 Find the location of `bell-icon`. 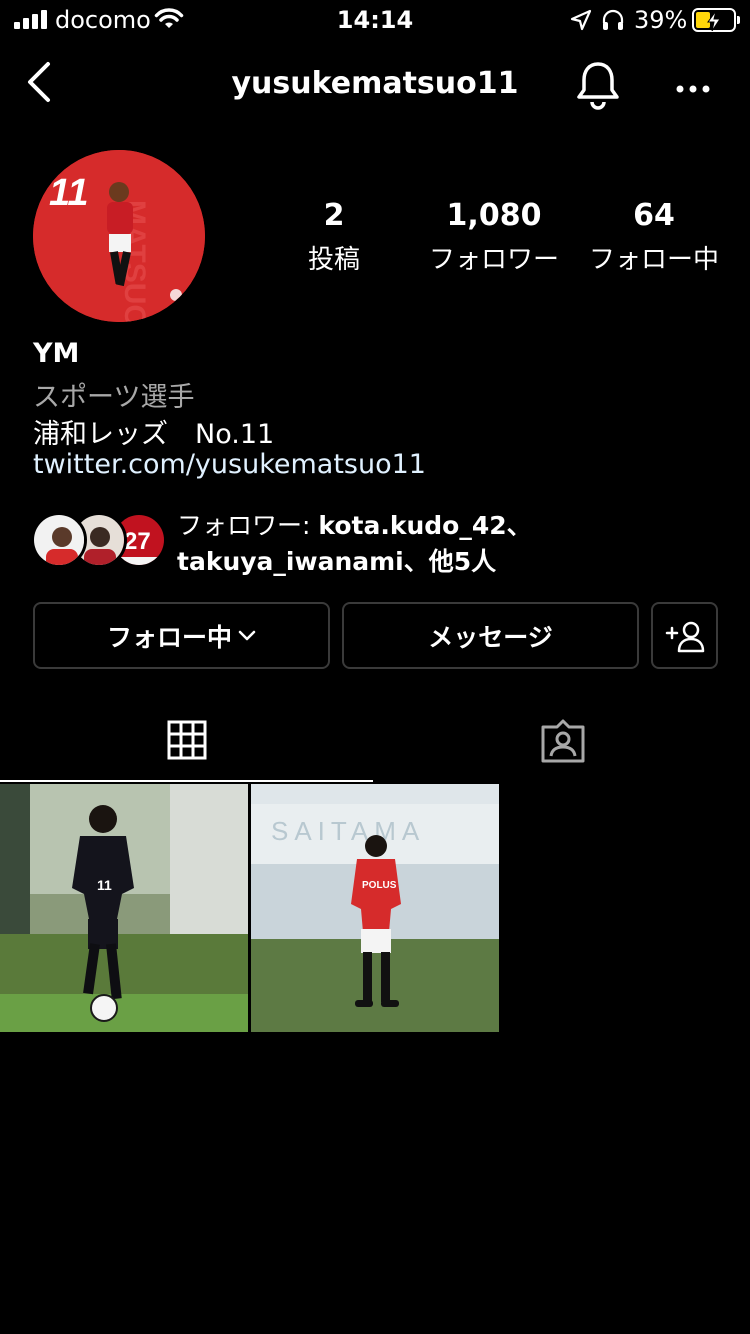

bell-icon is located at coordinates (598, 87).